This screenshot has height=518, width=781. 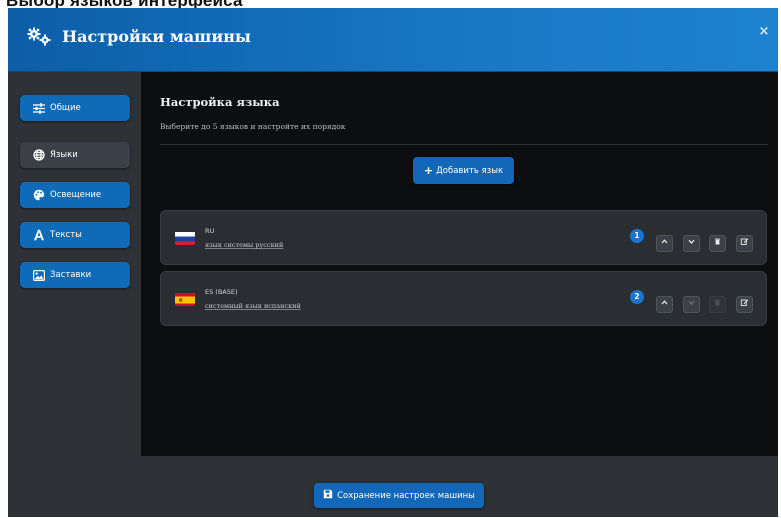 I want to click on language-card: ES (BASE) системный язык испанский 2, so click(x=463, y=298).